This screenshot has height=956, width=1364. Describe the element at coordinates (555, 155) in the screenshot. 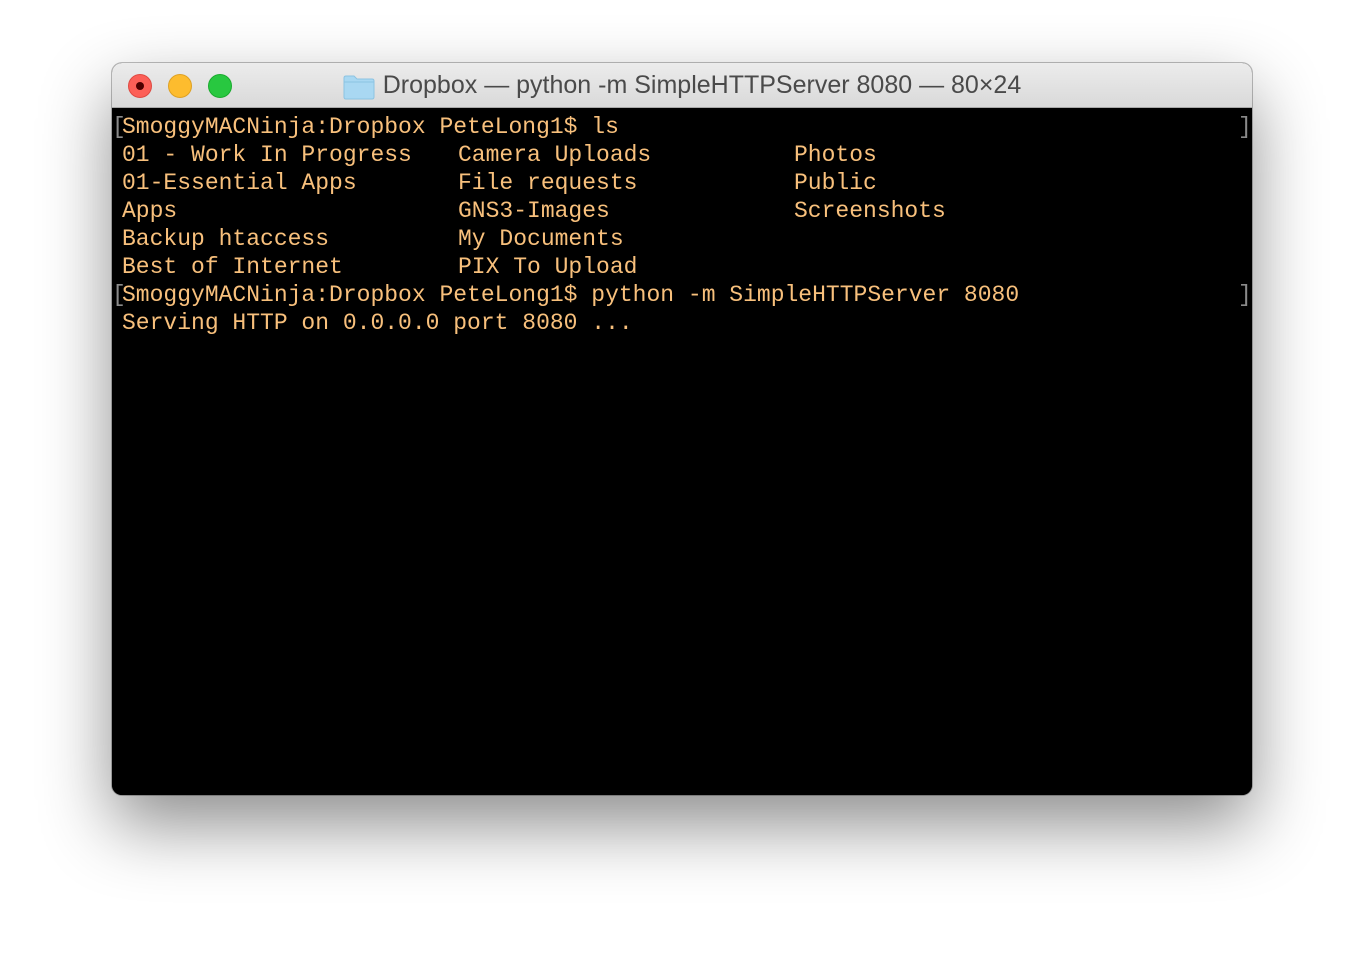

I see `listing-item: Camera Uploads` at that location.